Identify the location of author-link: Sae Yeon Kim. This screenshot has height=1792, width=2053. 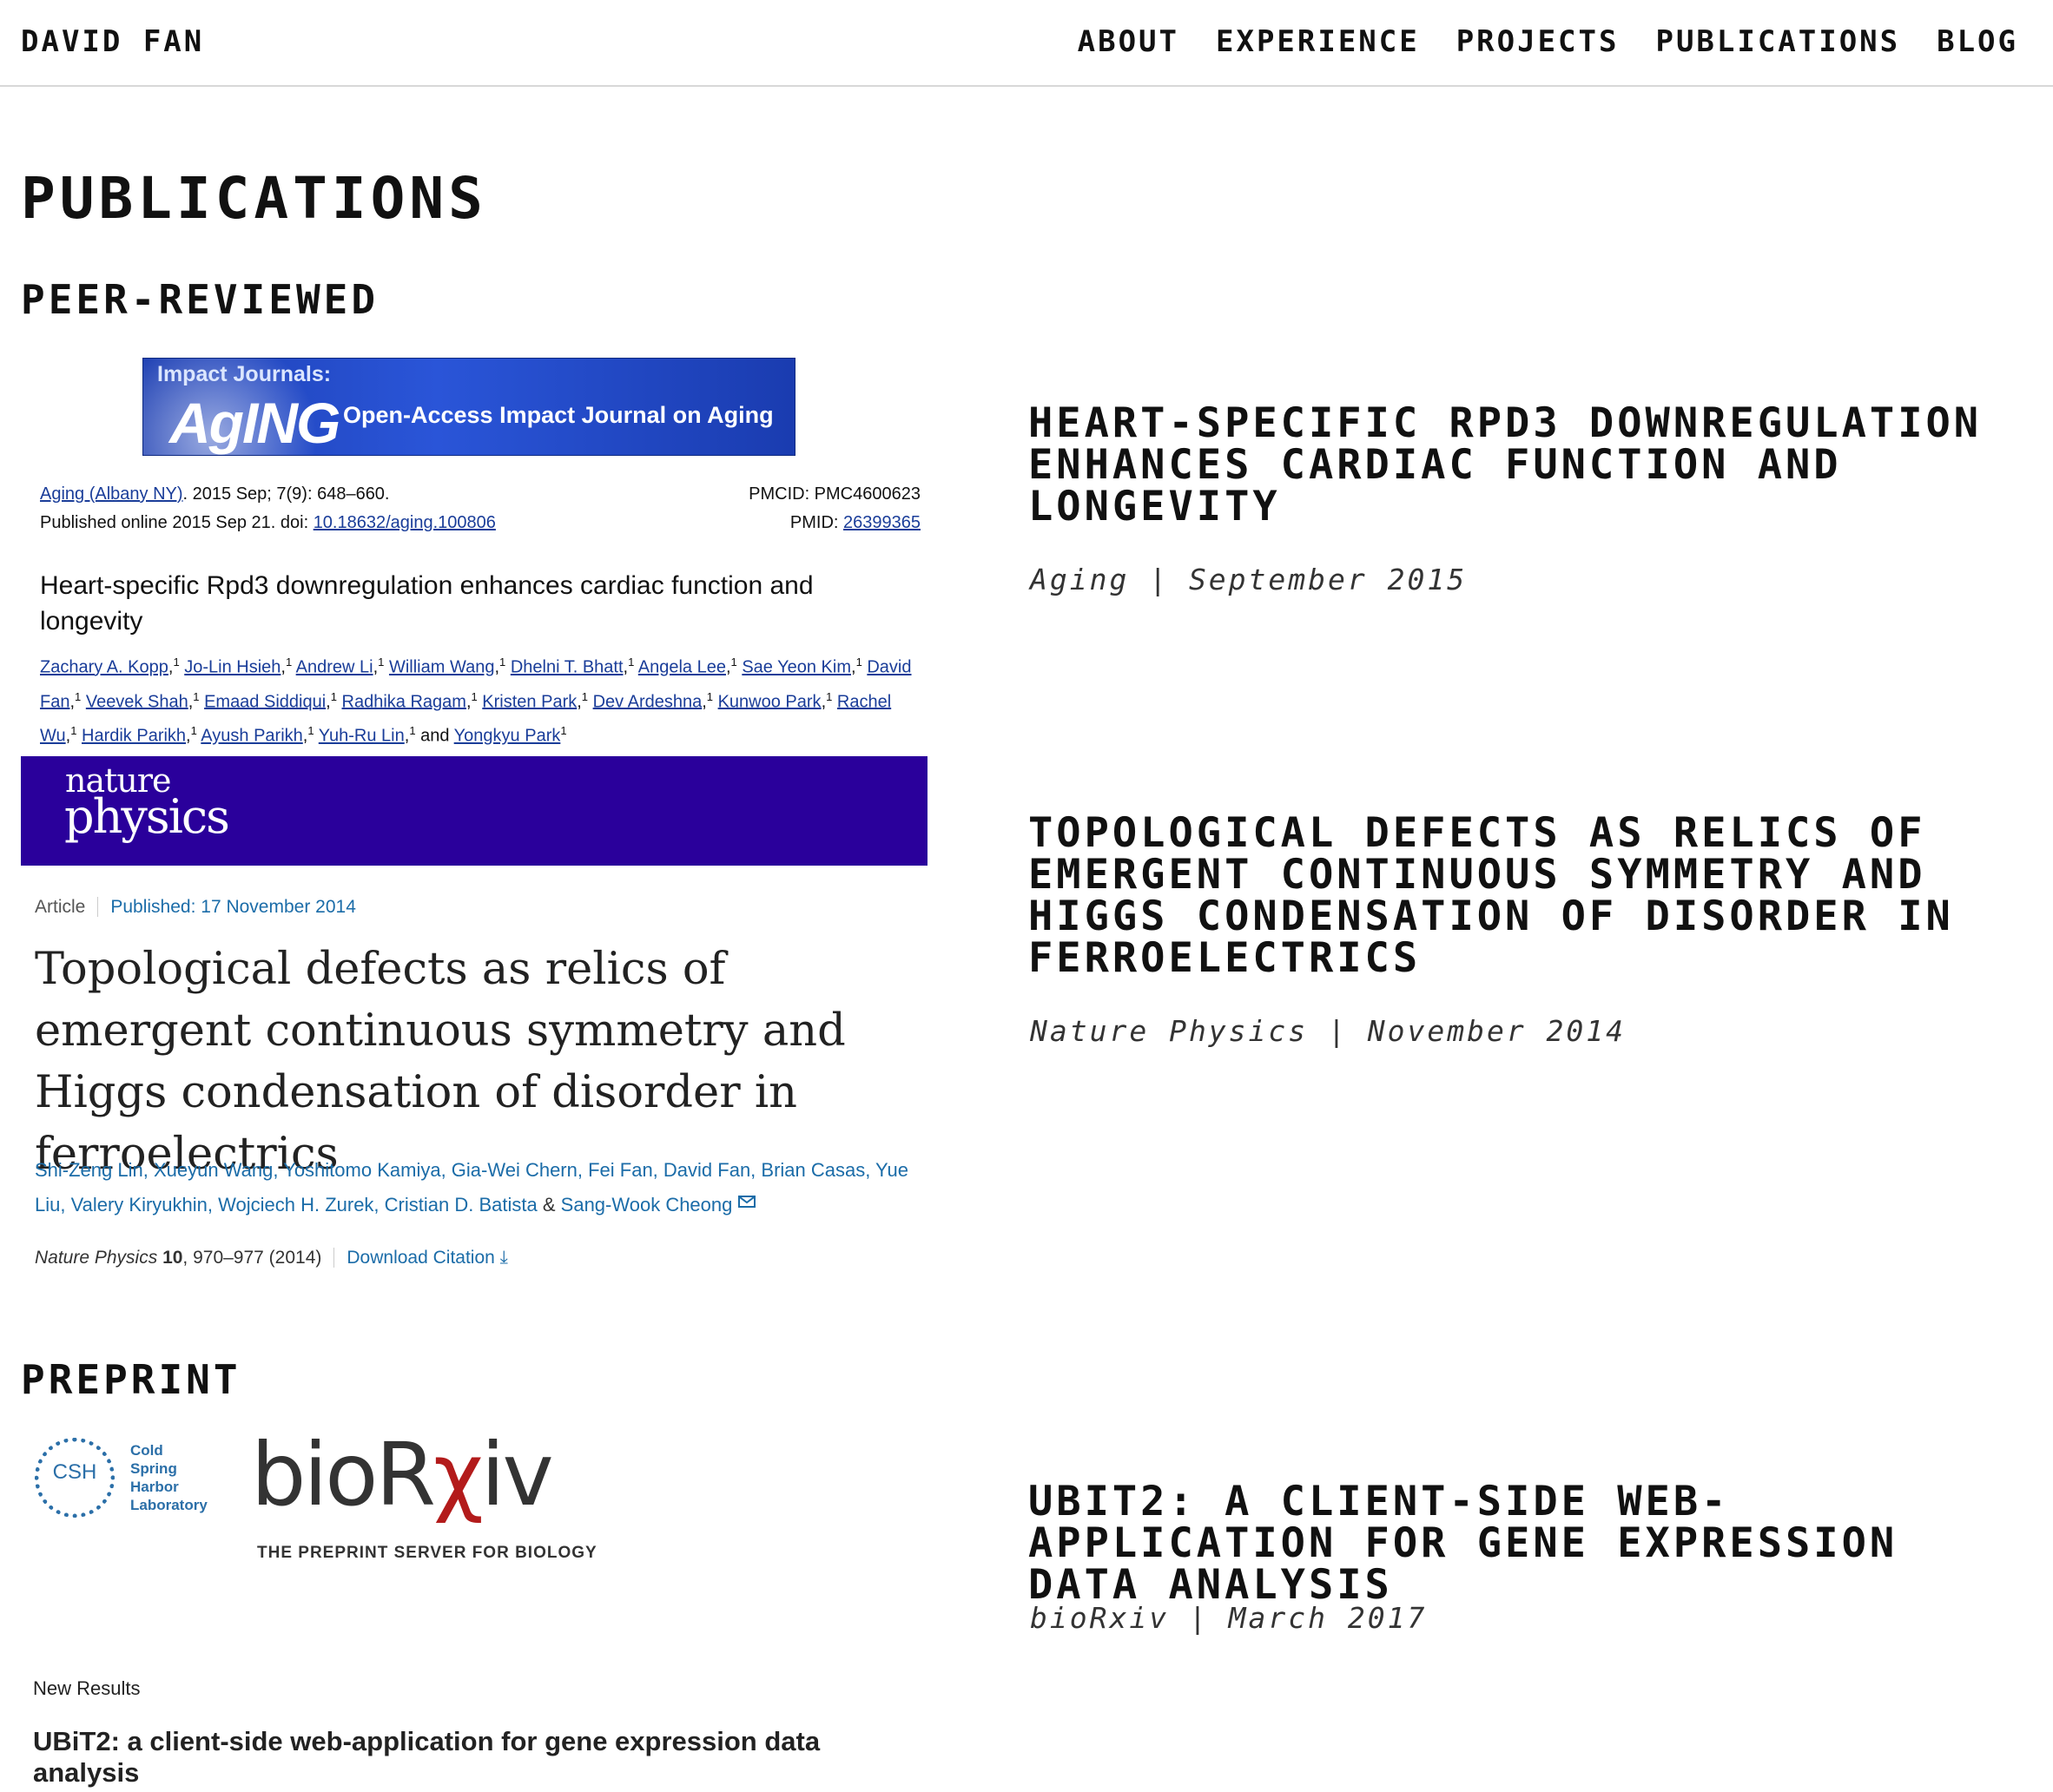
(796, 667).